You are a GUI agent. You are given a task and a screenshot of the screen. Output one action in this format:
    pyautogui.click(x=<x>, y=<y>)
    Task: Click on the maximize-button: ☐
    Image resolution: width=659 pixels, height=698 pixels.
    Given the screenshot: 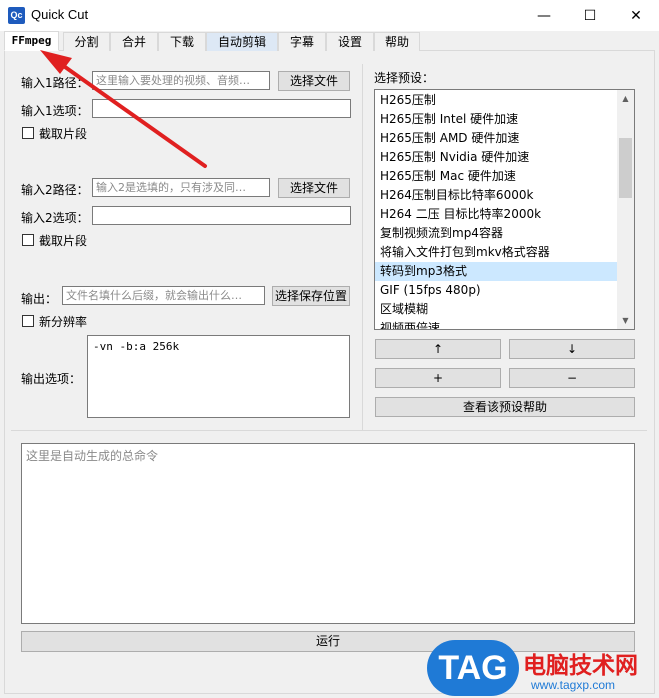 What is the action you would take?
    pyautogui.click(x=590, y=15)
    